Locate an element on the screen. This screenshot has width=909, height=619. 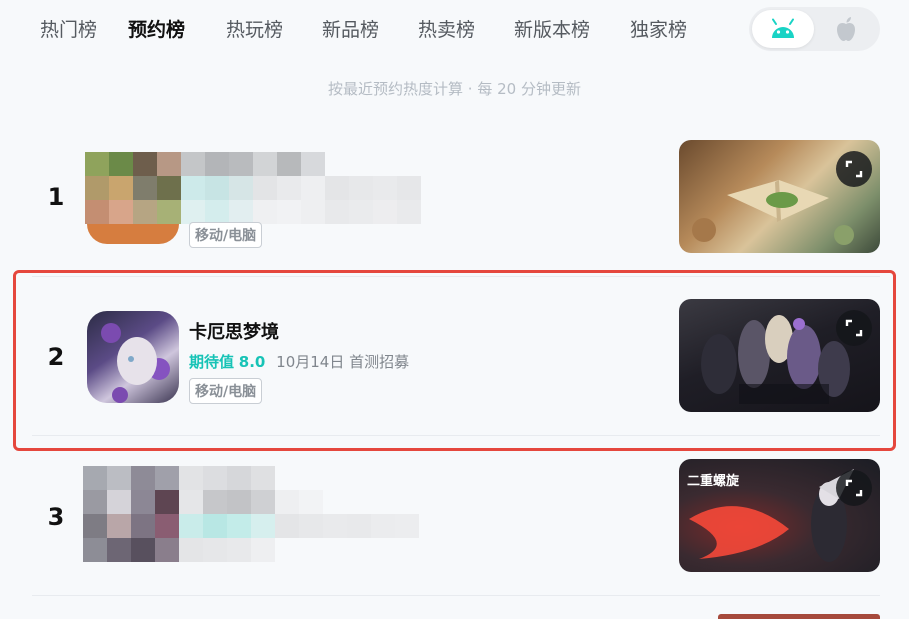
game-title: 卡厄思梦境 is located at coordinates (299, 331).